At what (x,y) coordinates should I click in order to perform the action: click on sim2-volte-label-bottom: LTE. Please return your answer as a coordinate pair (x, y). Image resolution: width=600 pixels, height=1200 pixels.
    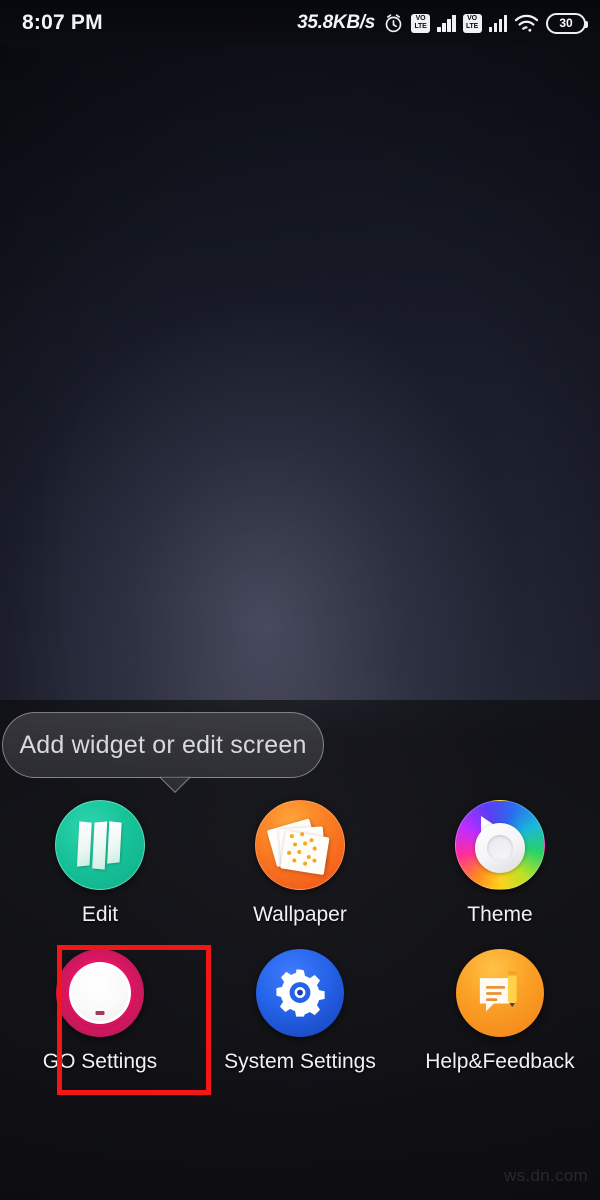
    Looking at the image, I should click on (472, 26).